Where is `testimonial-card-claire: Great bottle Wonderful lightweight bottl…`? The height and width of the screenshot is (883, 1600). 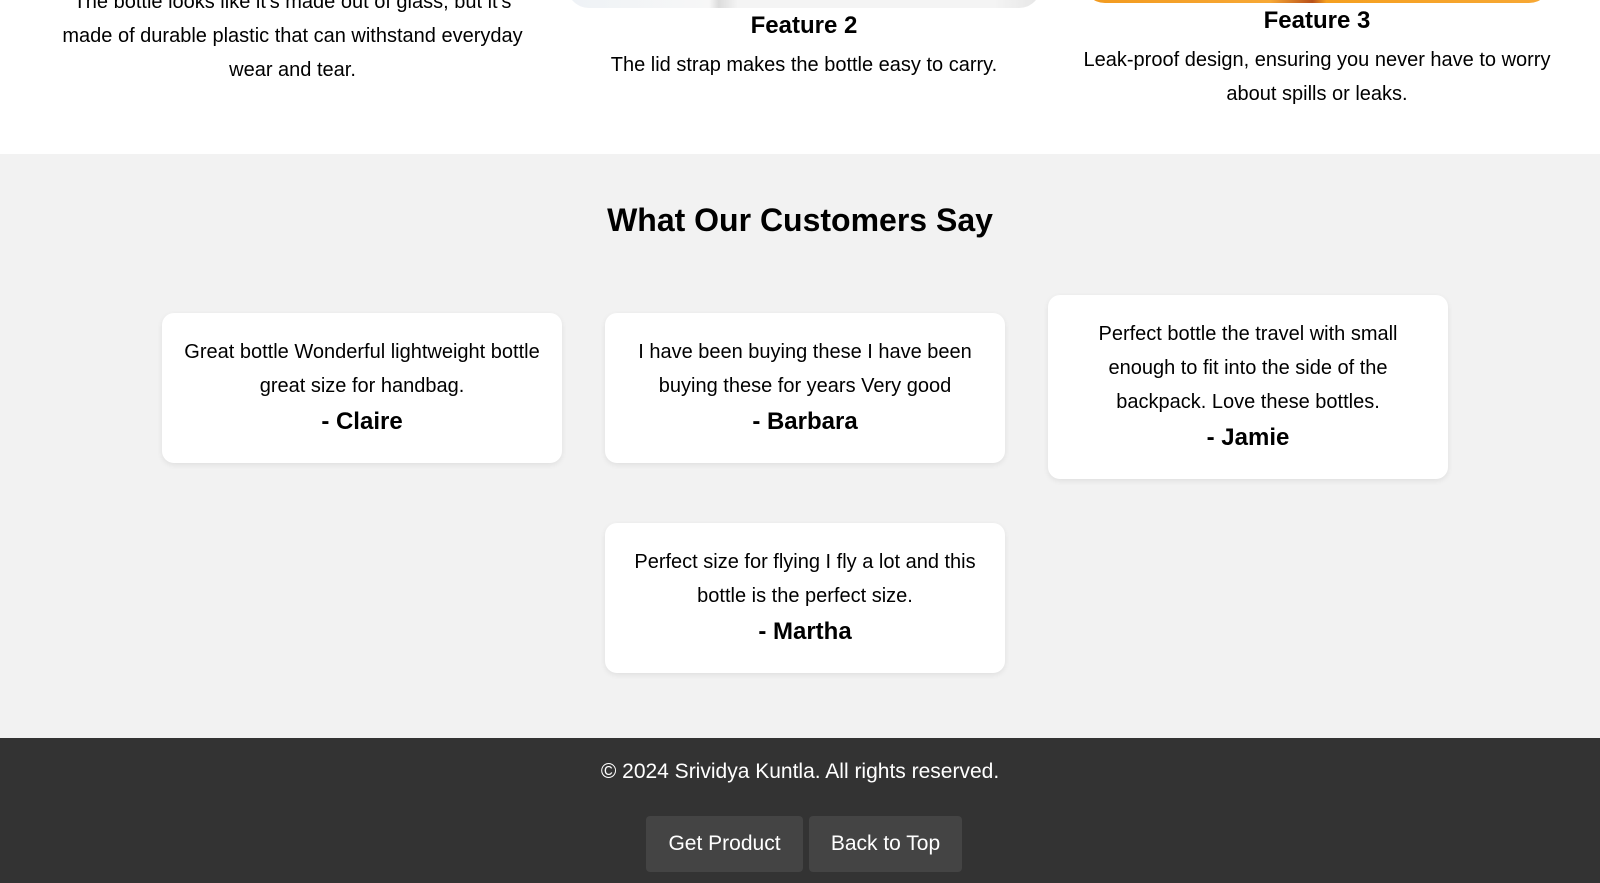
testimonial-card-claire: Great bottle Wonderful lightweight bottl… is located at coordinates (362, 388).